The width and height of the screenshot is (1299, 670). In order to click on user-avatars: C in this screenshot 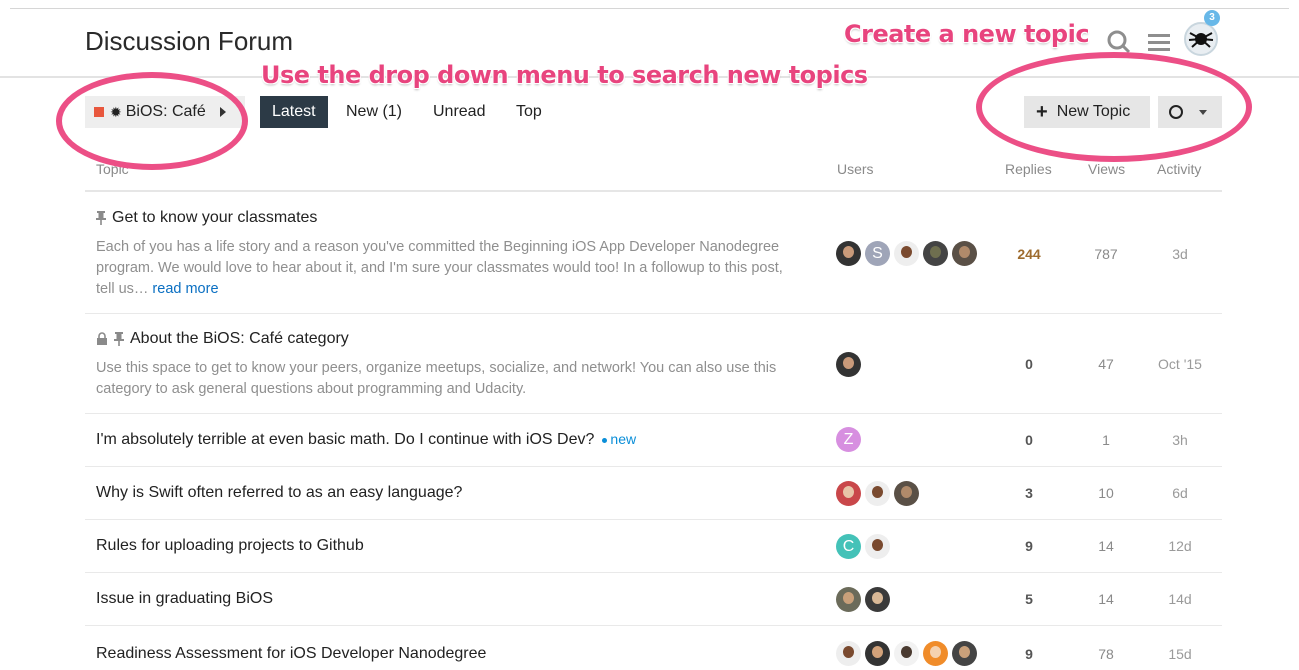, I will do `click(865, 546)`.